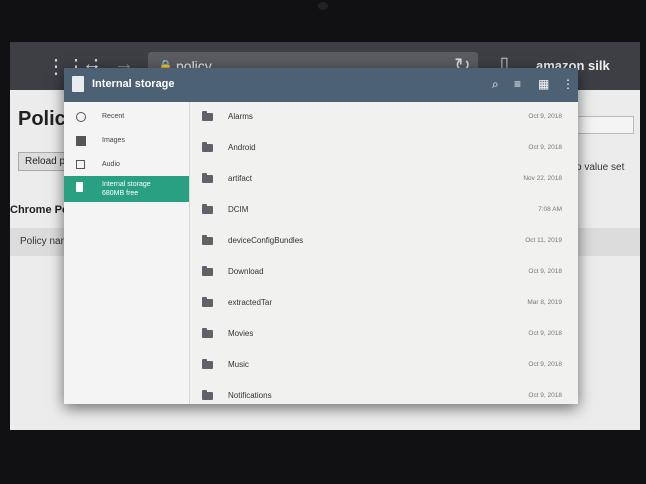  Describe the element at coordinates (600, 167) in the screenshot. I see `no-value-checkbox-label: o value set` at that location.